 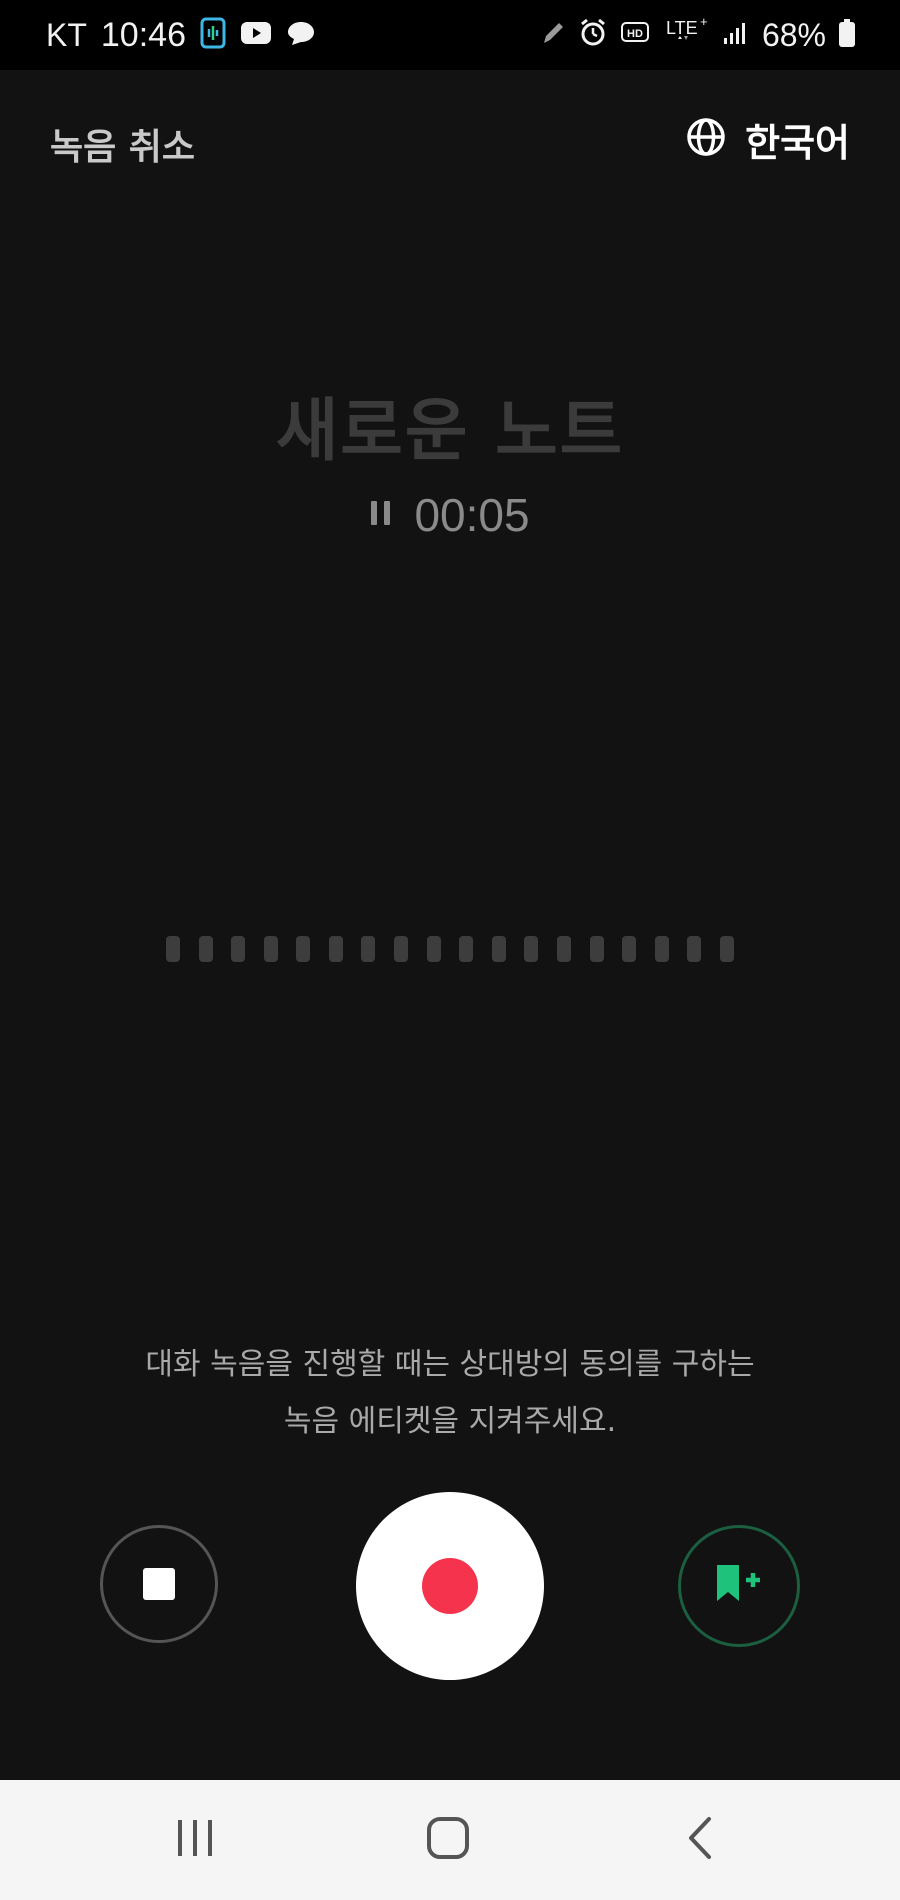 I want to click on svg-text: LTE, so click(x=682, y=28).